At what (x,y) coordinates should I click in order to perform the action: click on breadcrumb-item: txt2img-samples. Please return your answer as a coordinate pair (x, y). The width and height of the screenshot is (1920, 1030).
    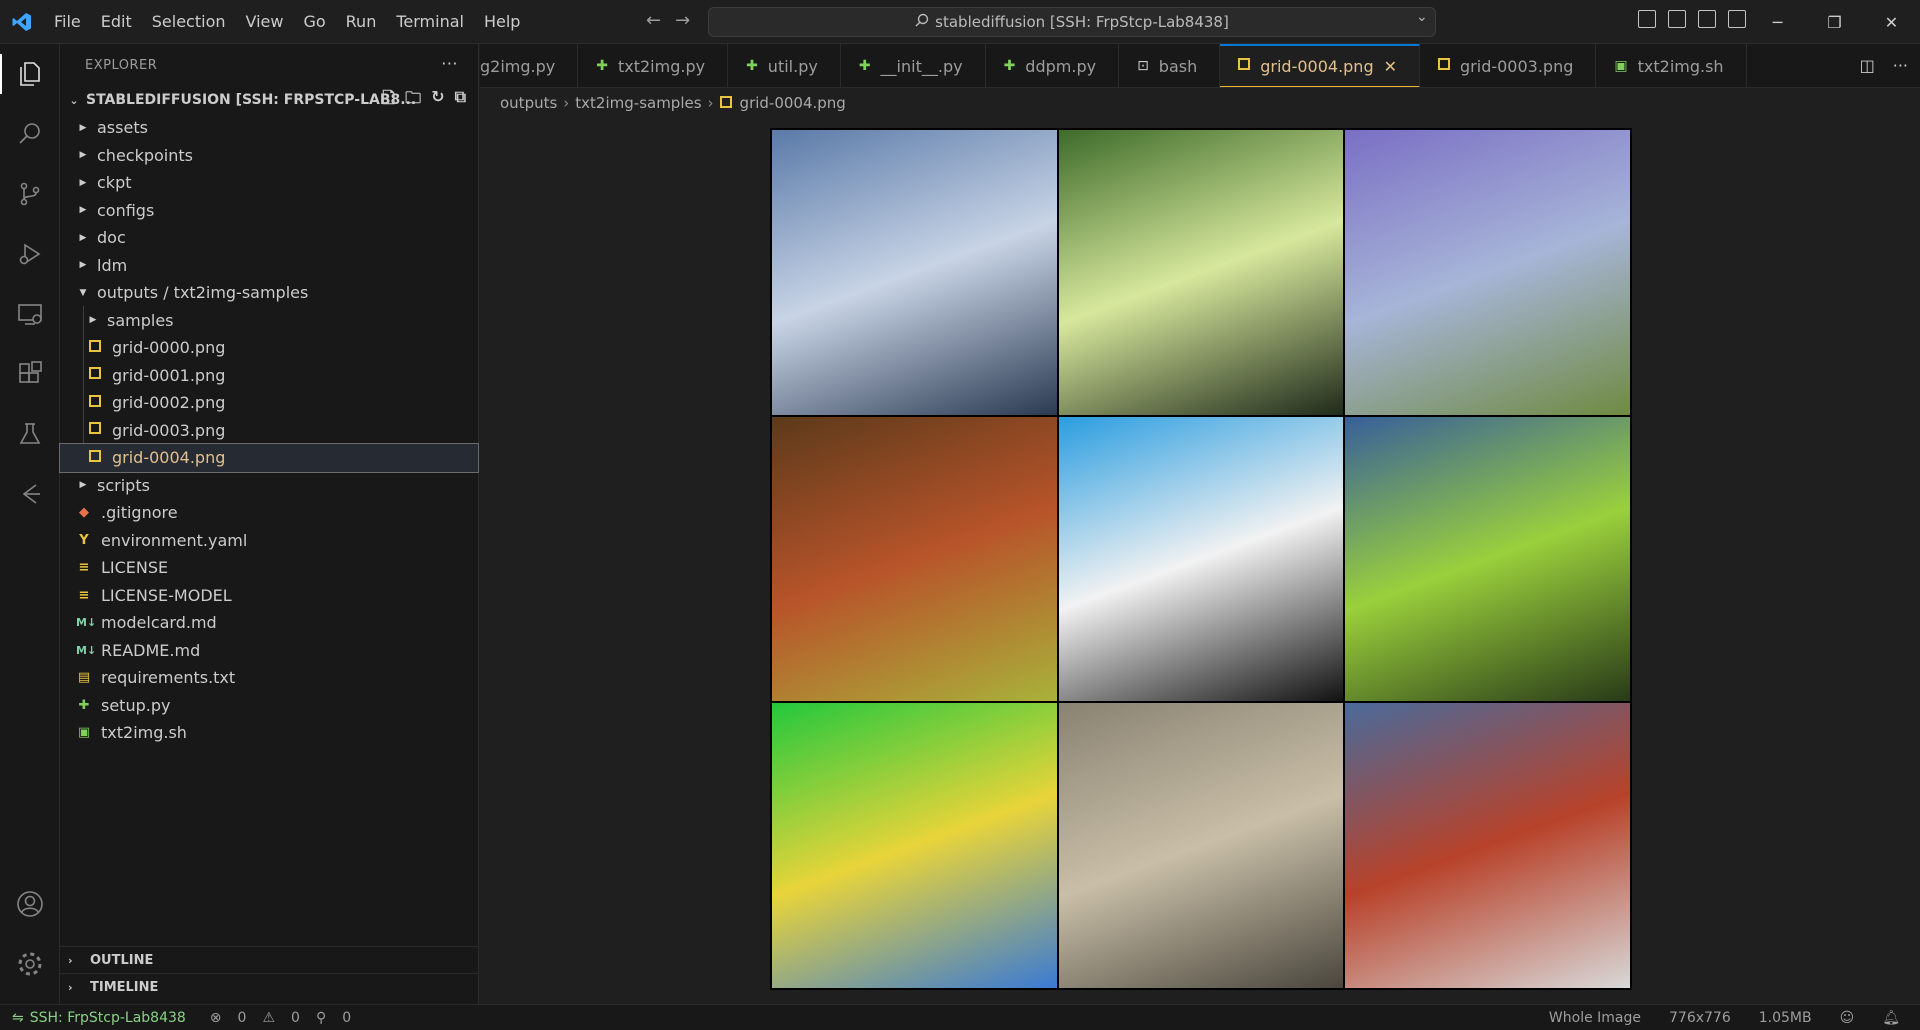
    Looking at the image, I should click on (638, 103).